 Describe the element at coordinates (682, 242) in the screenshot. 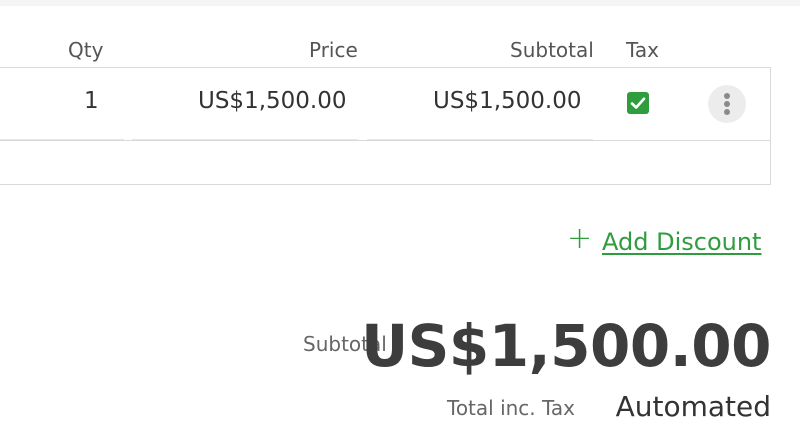

I see `add-discount-label: Add Discount` at that location.